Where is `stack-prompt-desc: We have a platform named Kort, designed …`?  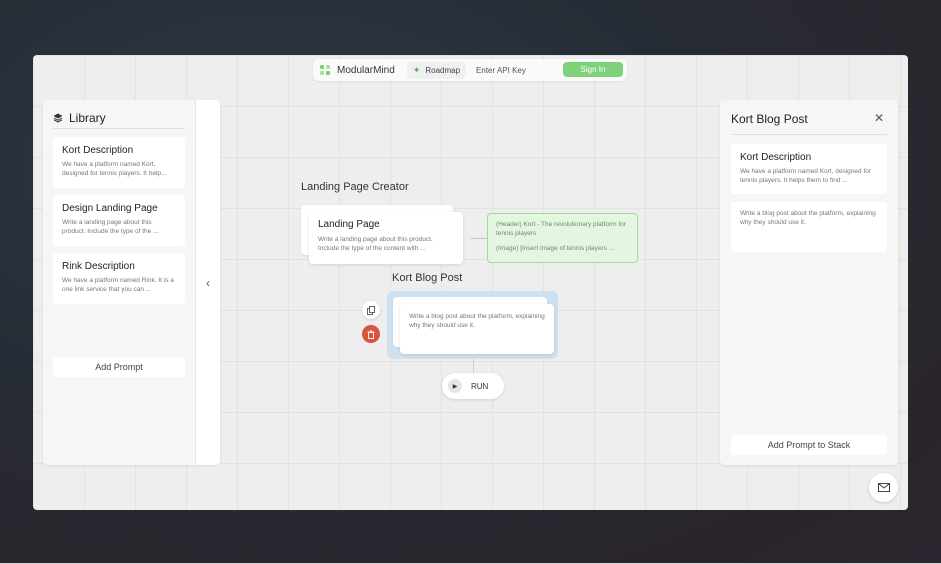 stack-prompt-desc: We have a platform named Kort, designed … is located at coordinates (806, 176).